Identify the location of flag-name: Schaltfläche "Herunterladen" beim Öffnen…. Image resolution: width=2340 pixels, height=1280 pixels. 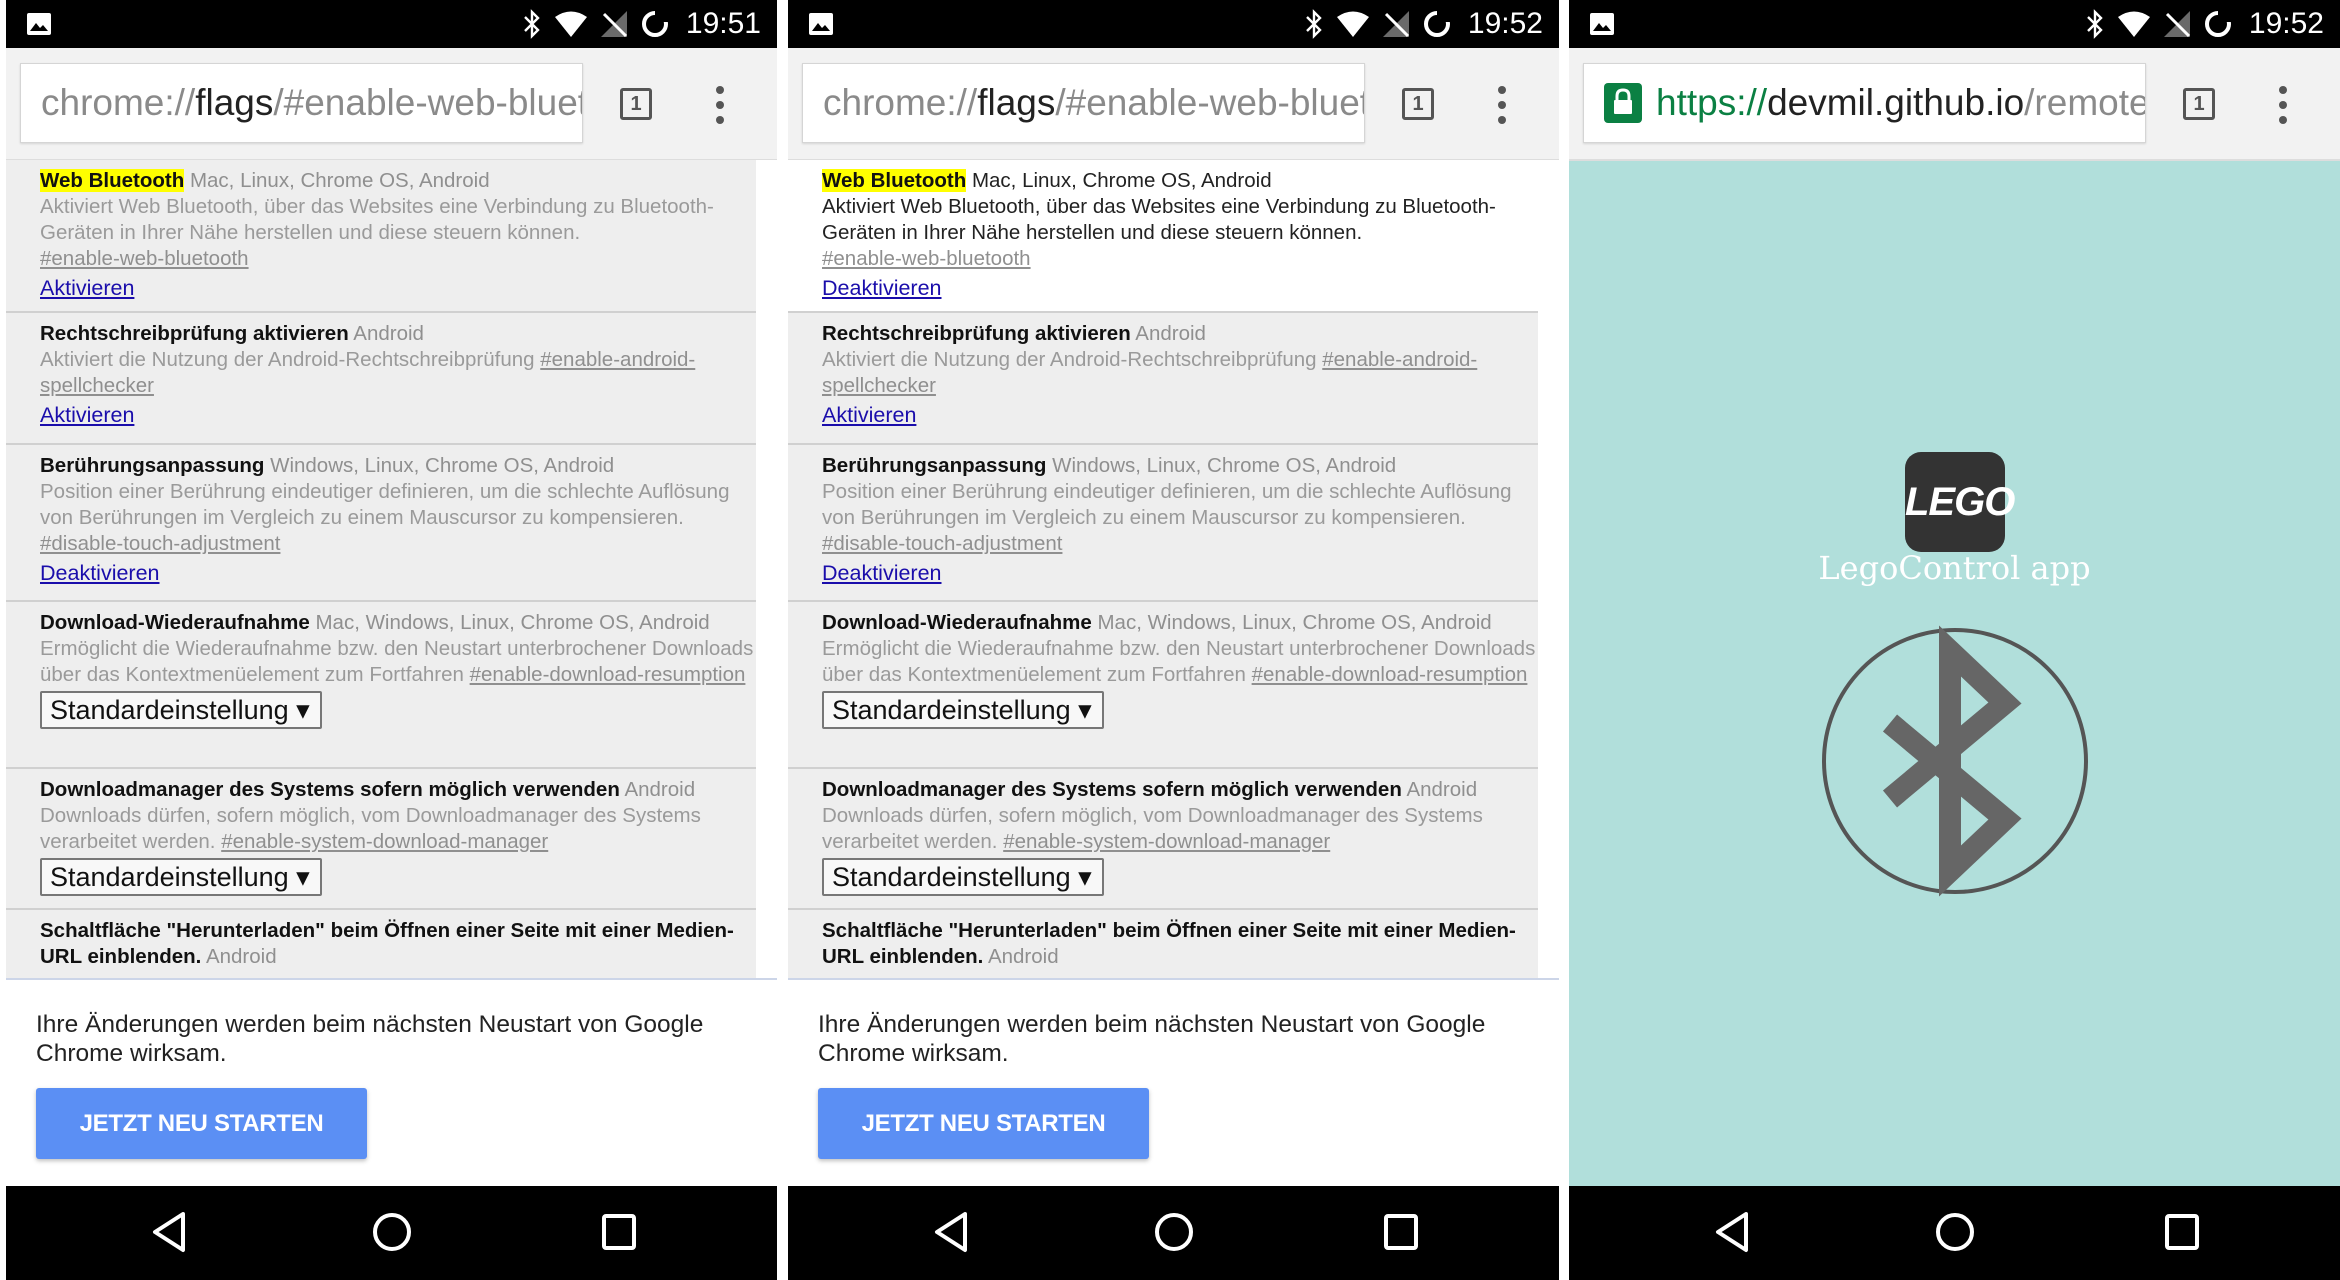
(1169, 943).